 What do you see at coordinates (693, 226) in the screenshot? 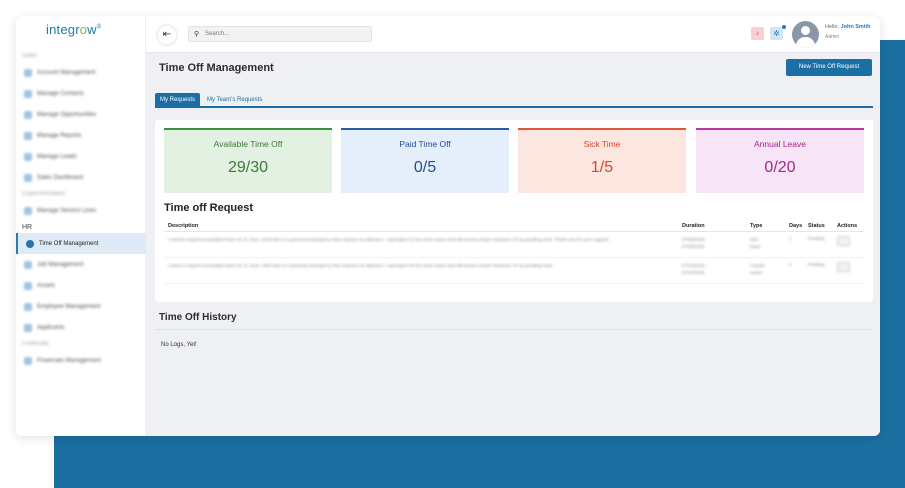
I see `col-duration: Duration` at bounding box center [693, 226].